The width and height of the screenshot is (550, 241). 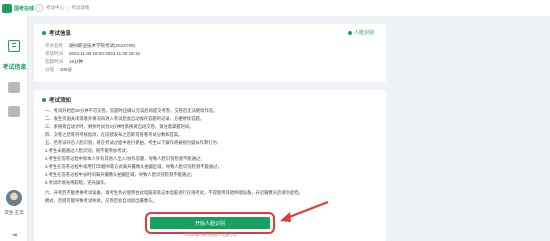 What do you see at coordinates (77, 182) in the screenshot?
I see `notice-line: 5.考试环境光线较暗，逆光操作。` at bounding box center [77, 182].